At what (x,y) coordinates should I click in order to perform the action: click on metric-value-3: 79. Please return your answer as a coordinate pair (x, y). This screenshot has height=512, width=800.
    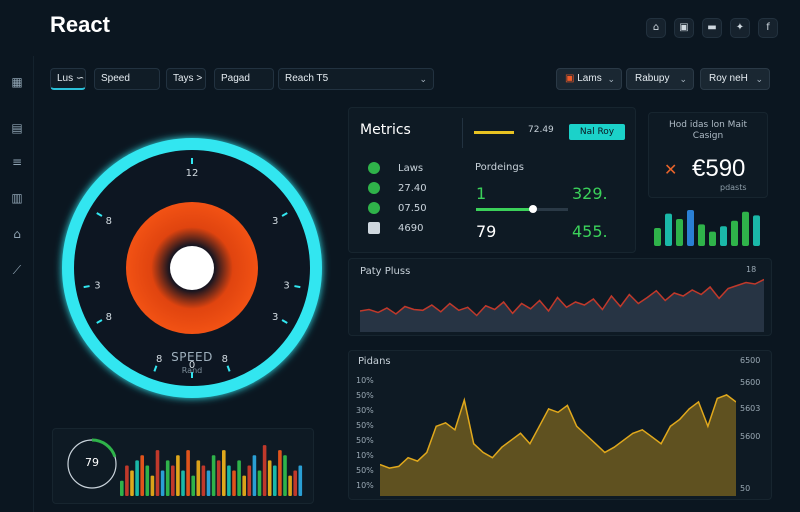
    Looking at the image, I should click on (486, 231).